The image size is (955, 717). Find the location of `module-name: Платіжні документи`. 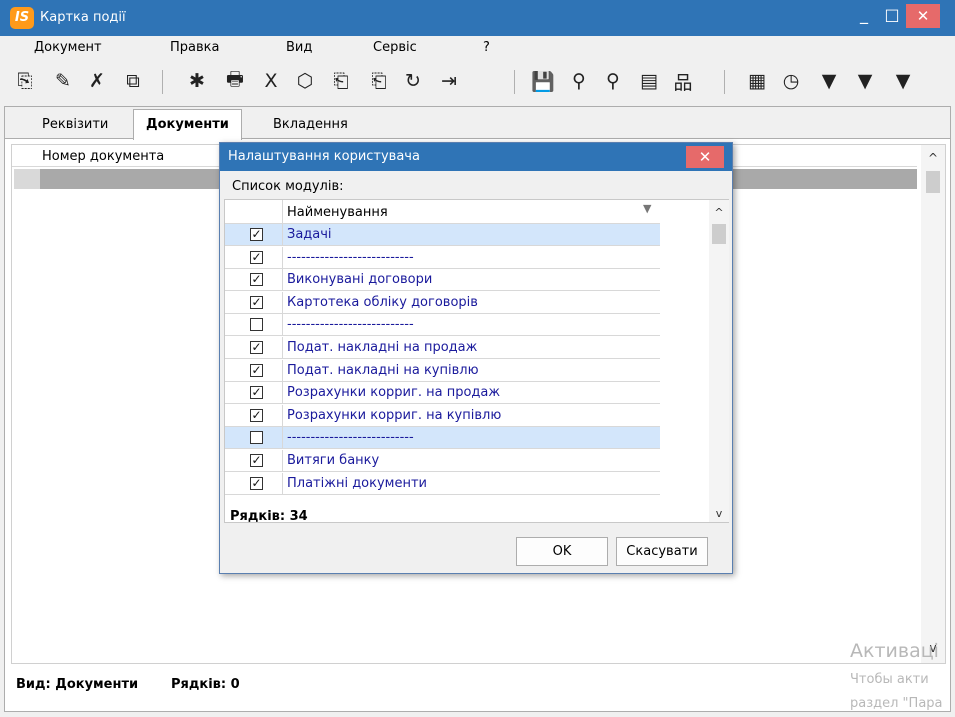

module-name: Платіжні документи is located at coordinates (357, 483).